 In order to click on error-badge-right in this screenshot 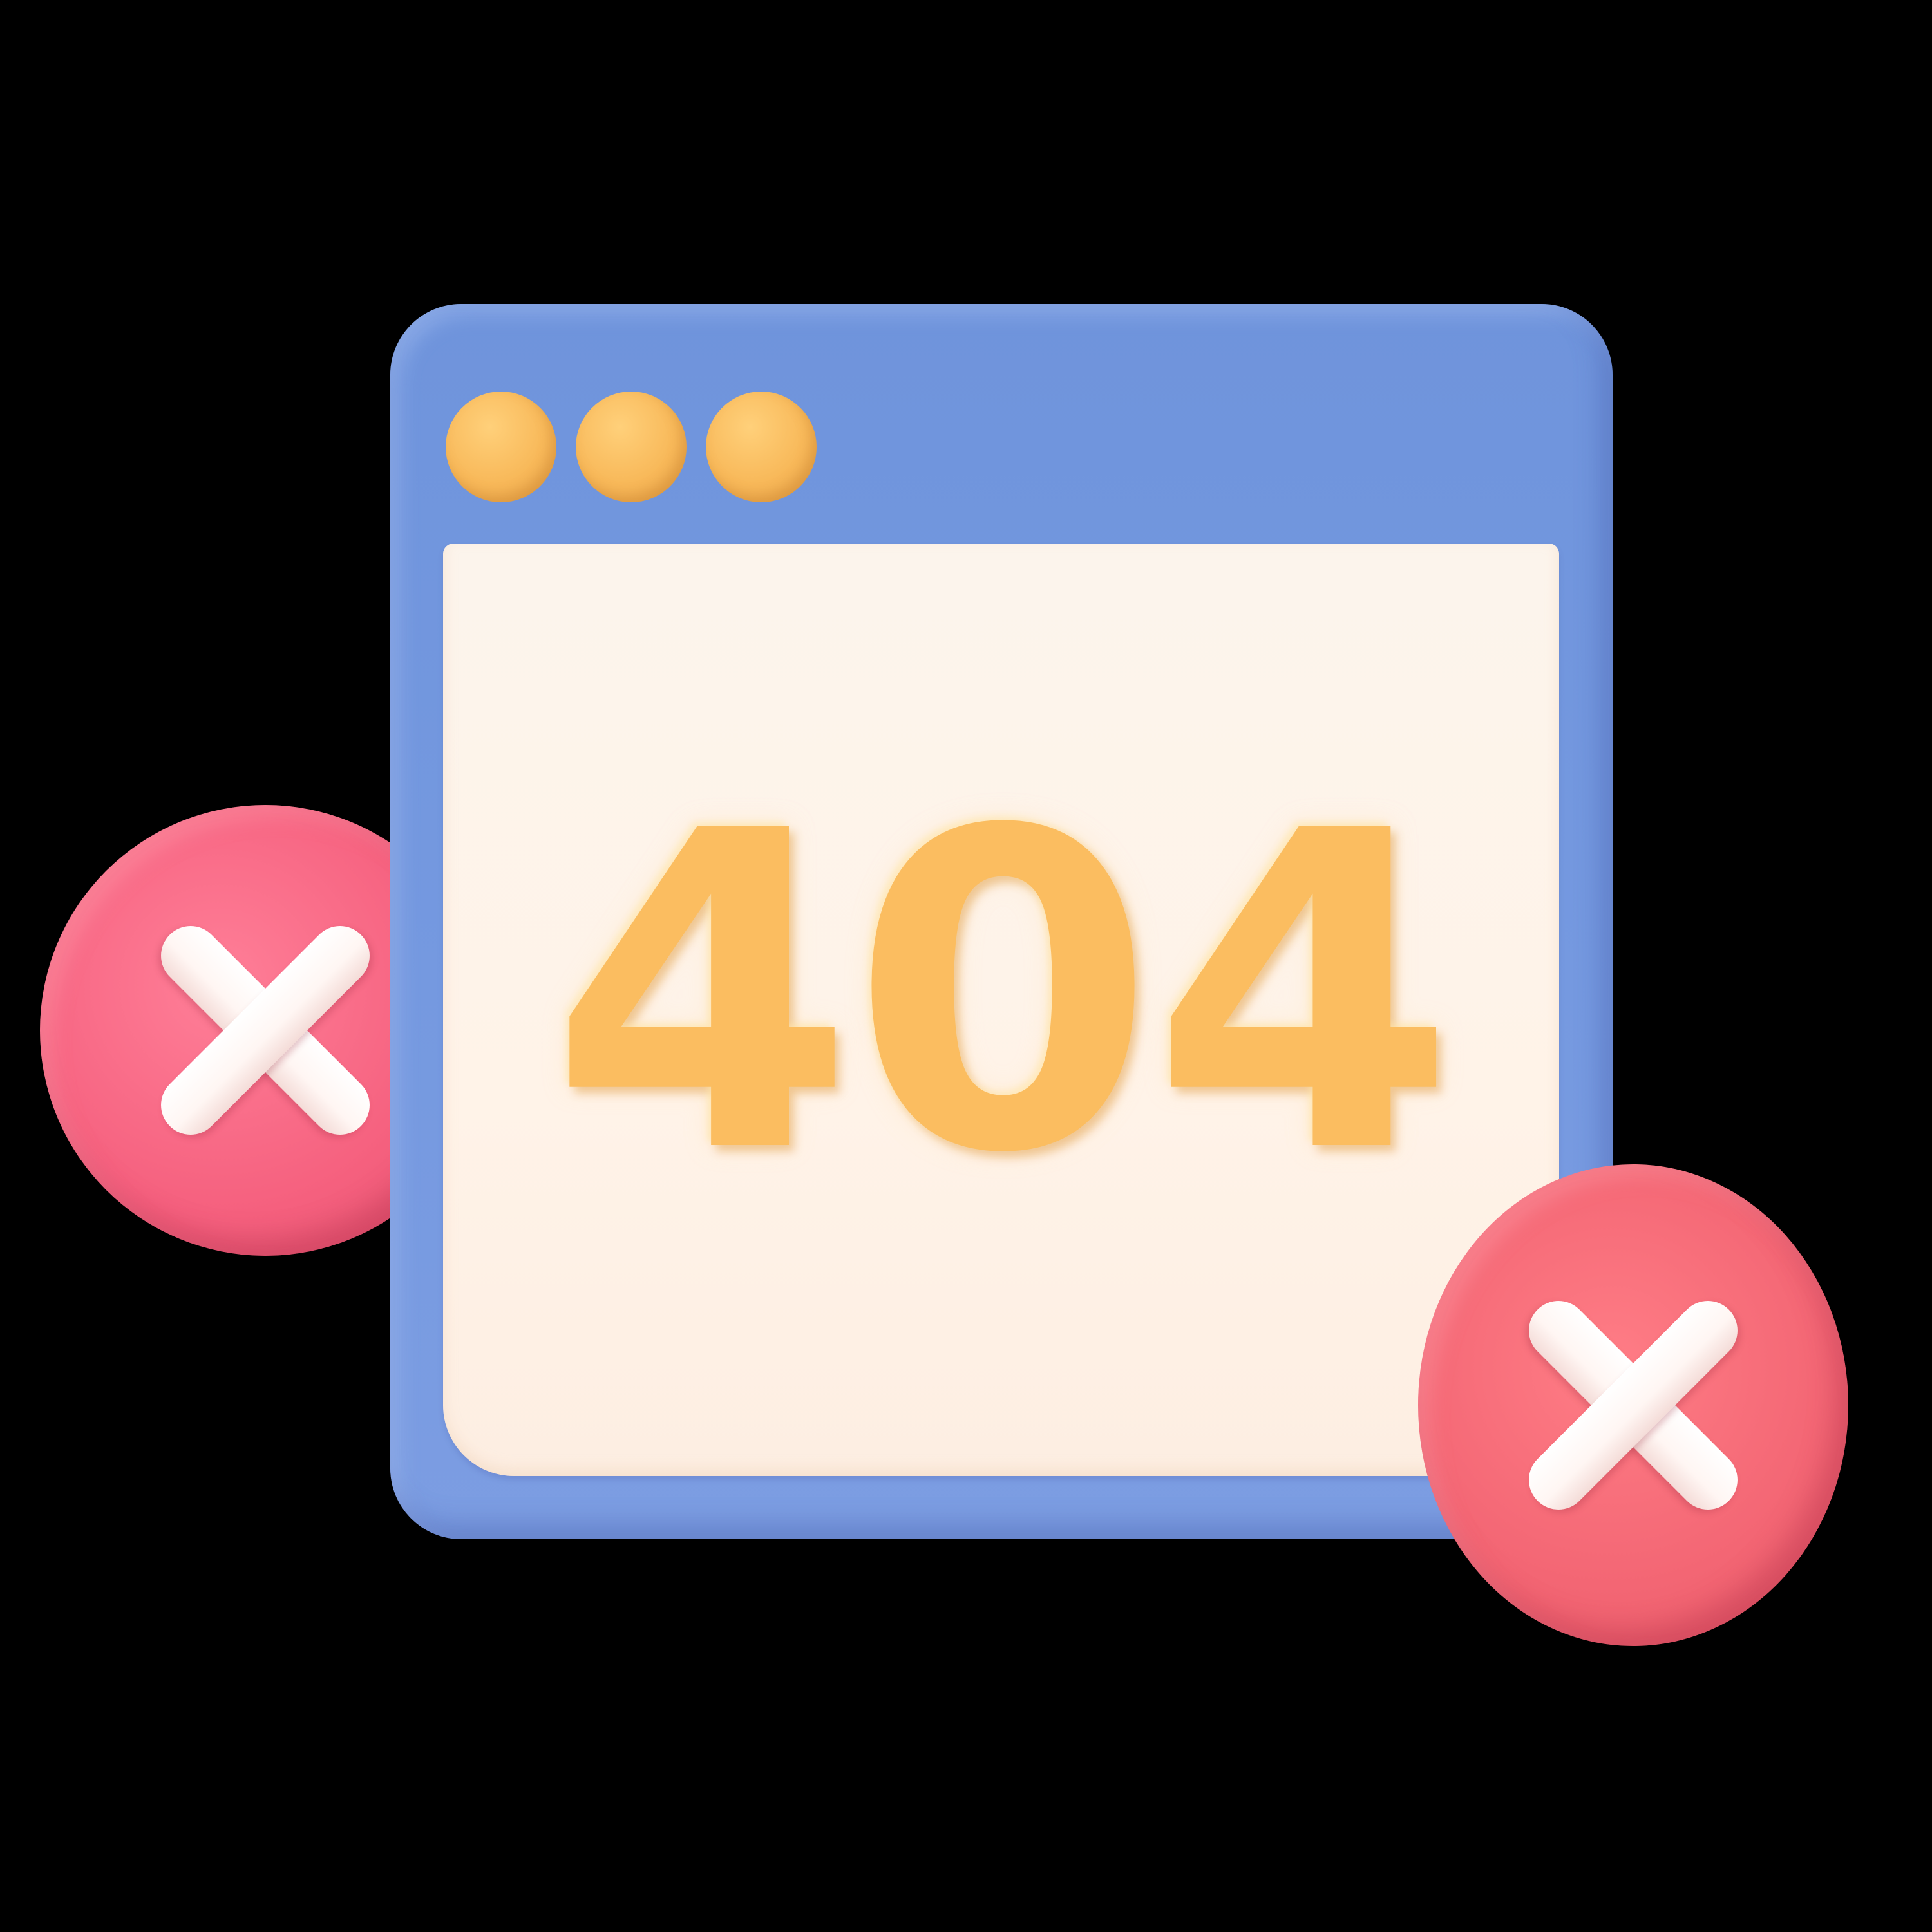, I will do `click(1633, 1405)`.